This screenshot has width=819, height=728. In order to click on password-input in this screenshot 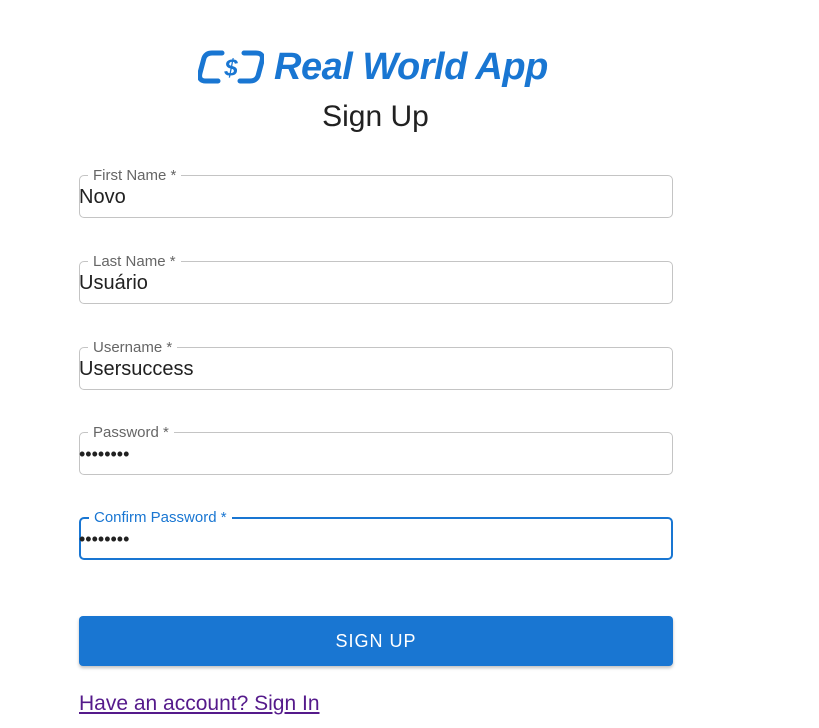, I will do `click(369, 454)`.